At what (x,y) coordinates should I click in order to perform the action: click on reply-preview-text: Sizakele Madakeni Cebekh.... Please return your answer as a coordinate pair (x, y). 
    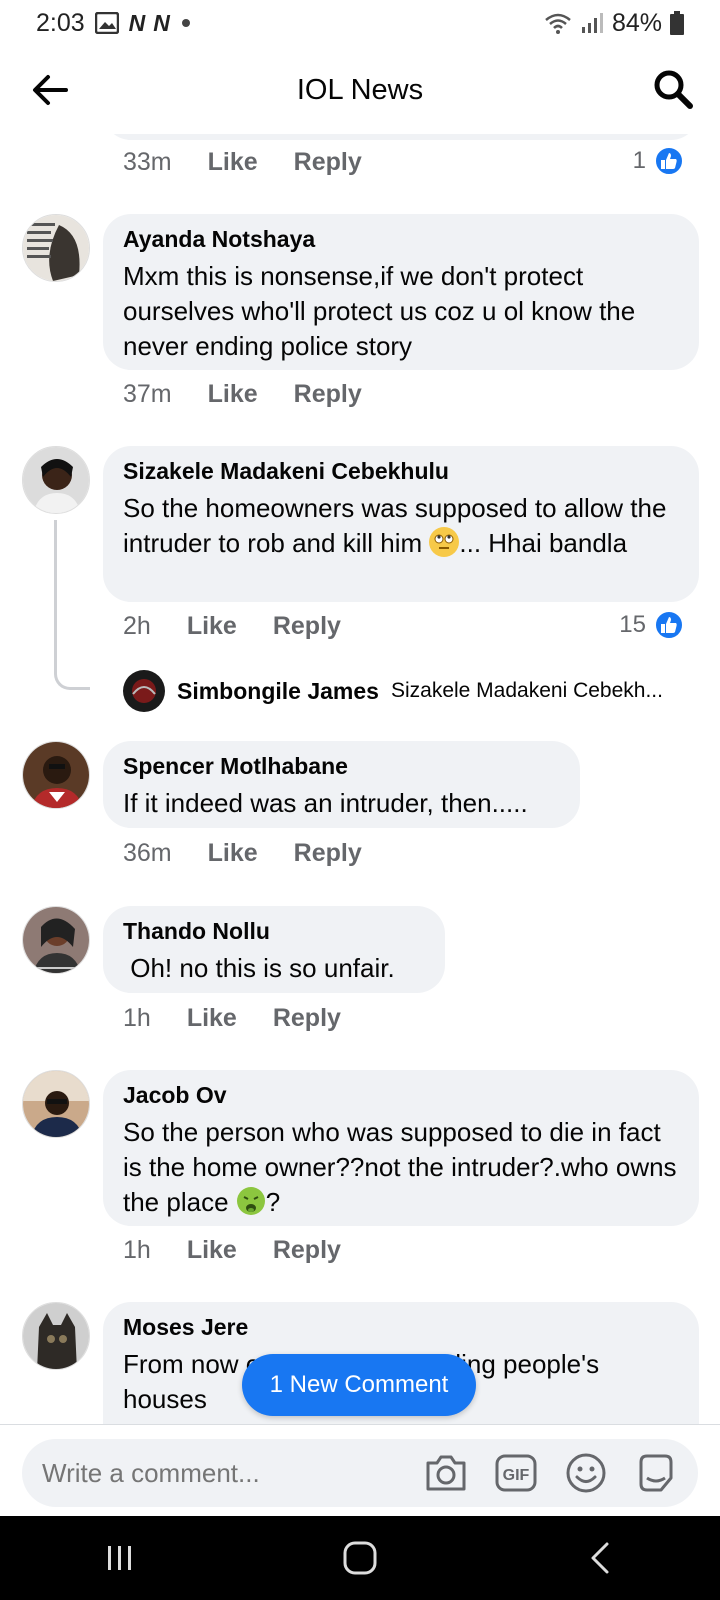
    Looking at the image, I should click on (526, 690).